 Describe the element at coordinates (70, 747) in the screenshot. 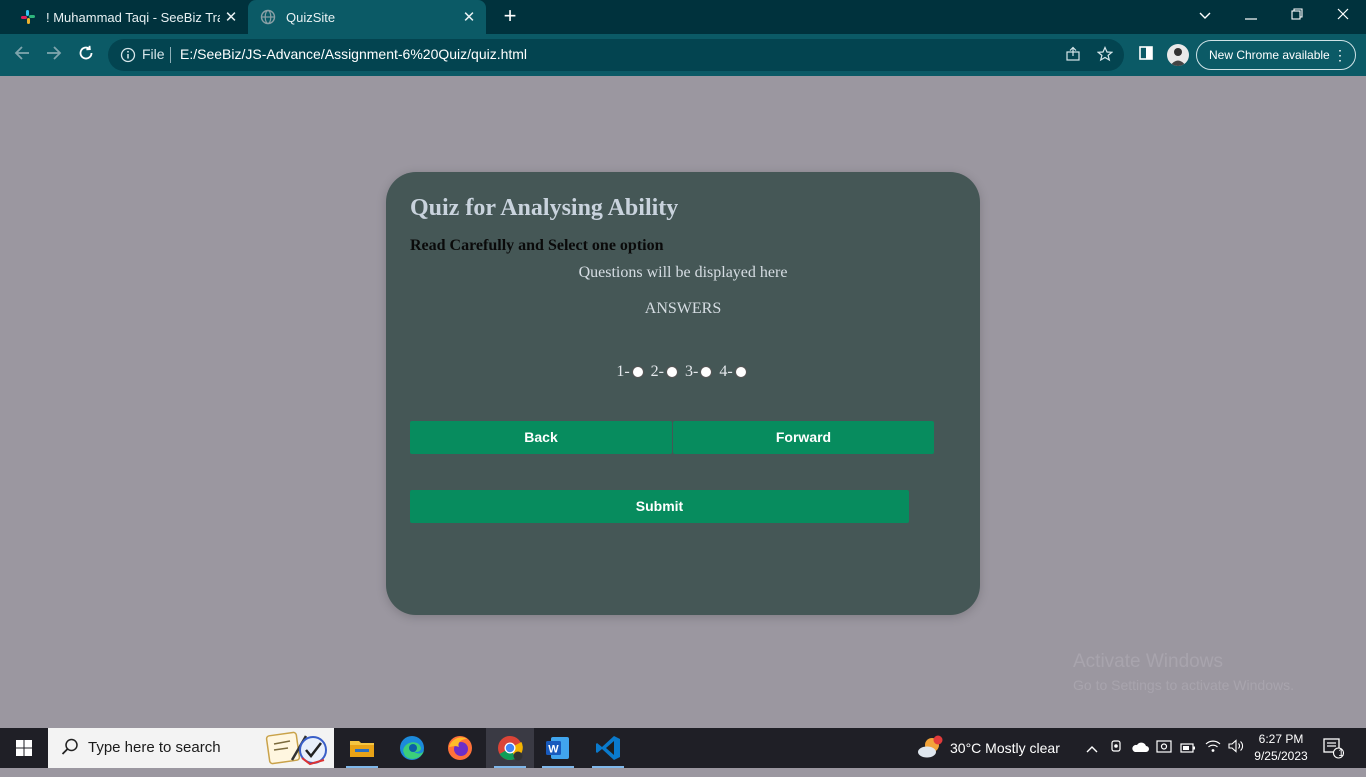

I see `search-icon` at that location.